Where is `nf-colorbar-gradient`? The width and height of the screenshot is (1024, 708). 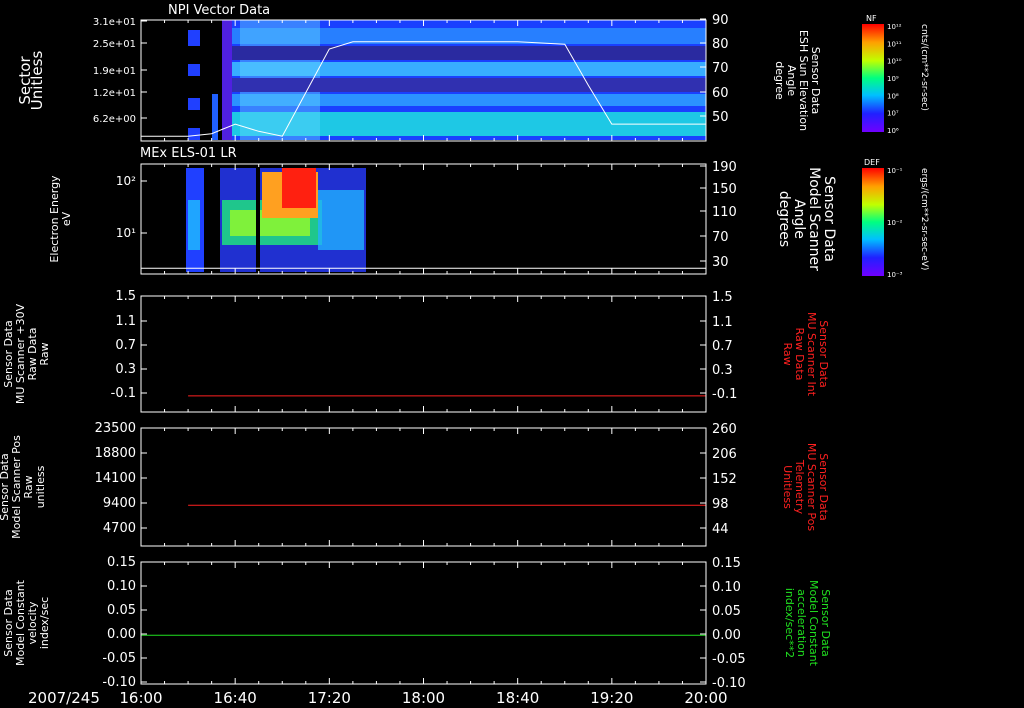
nf-colorbar-gradient is located at coordinates (873, 78).